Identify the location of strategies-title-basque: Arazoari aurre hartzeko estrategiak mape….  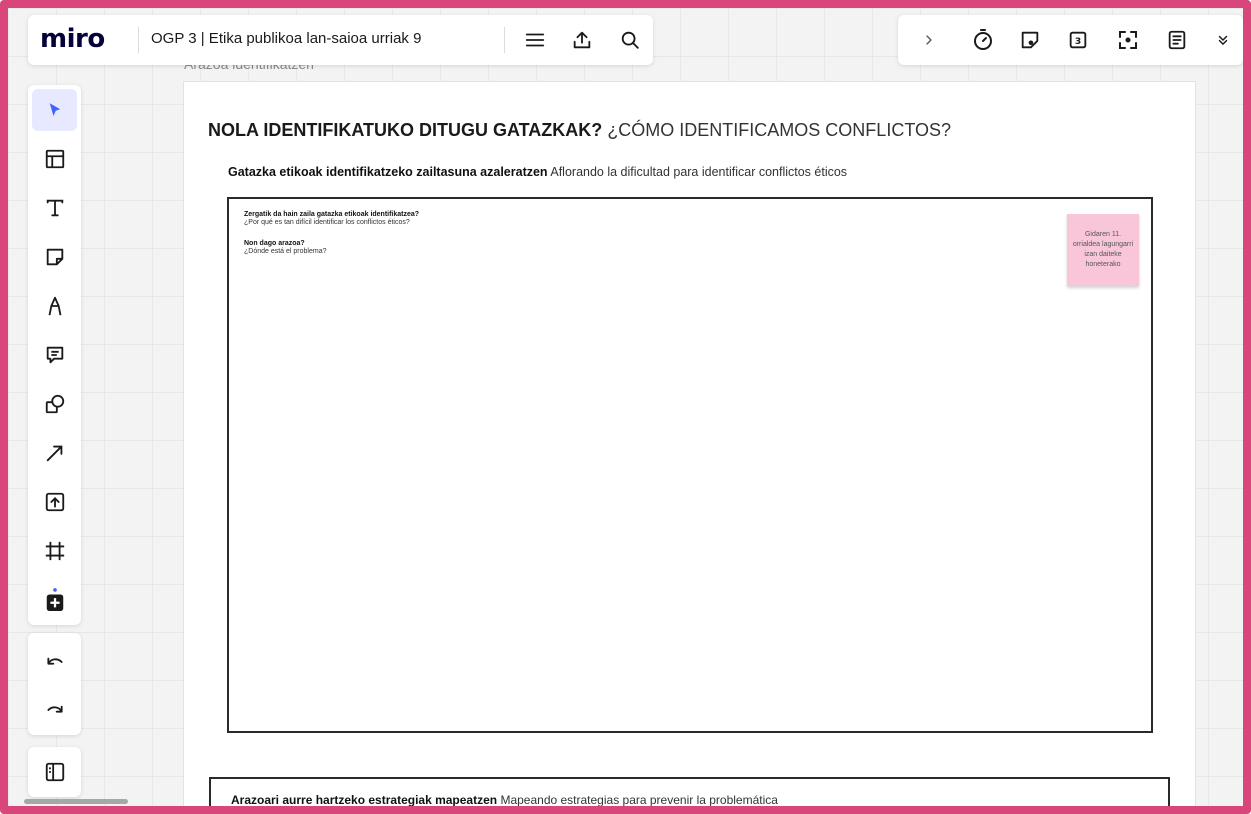
(364, 800).